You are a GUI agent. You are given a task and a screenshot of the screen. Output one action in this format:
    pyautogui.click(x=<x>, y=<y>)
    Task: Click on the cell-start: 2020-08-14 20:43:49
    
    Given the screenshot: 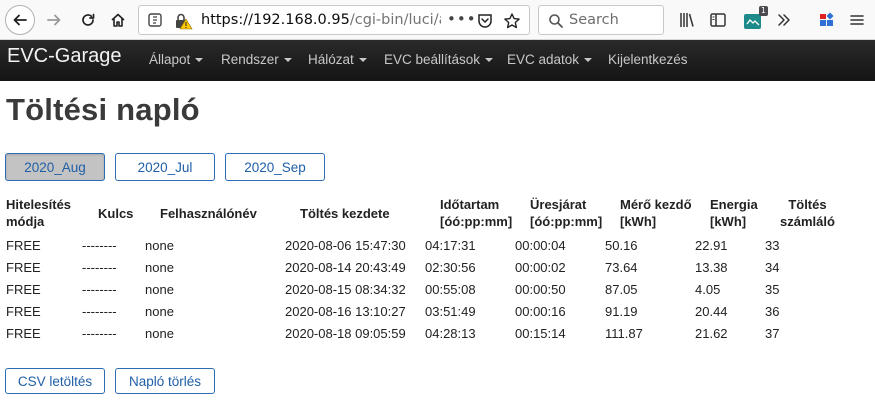 What is the action you would take?
    pyautogui.click(x=345, y=267)
    